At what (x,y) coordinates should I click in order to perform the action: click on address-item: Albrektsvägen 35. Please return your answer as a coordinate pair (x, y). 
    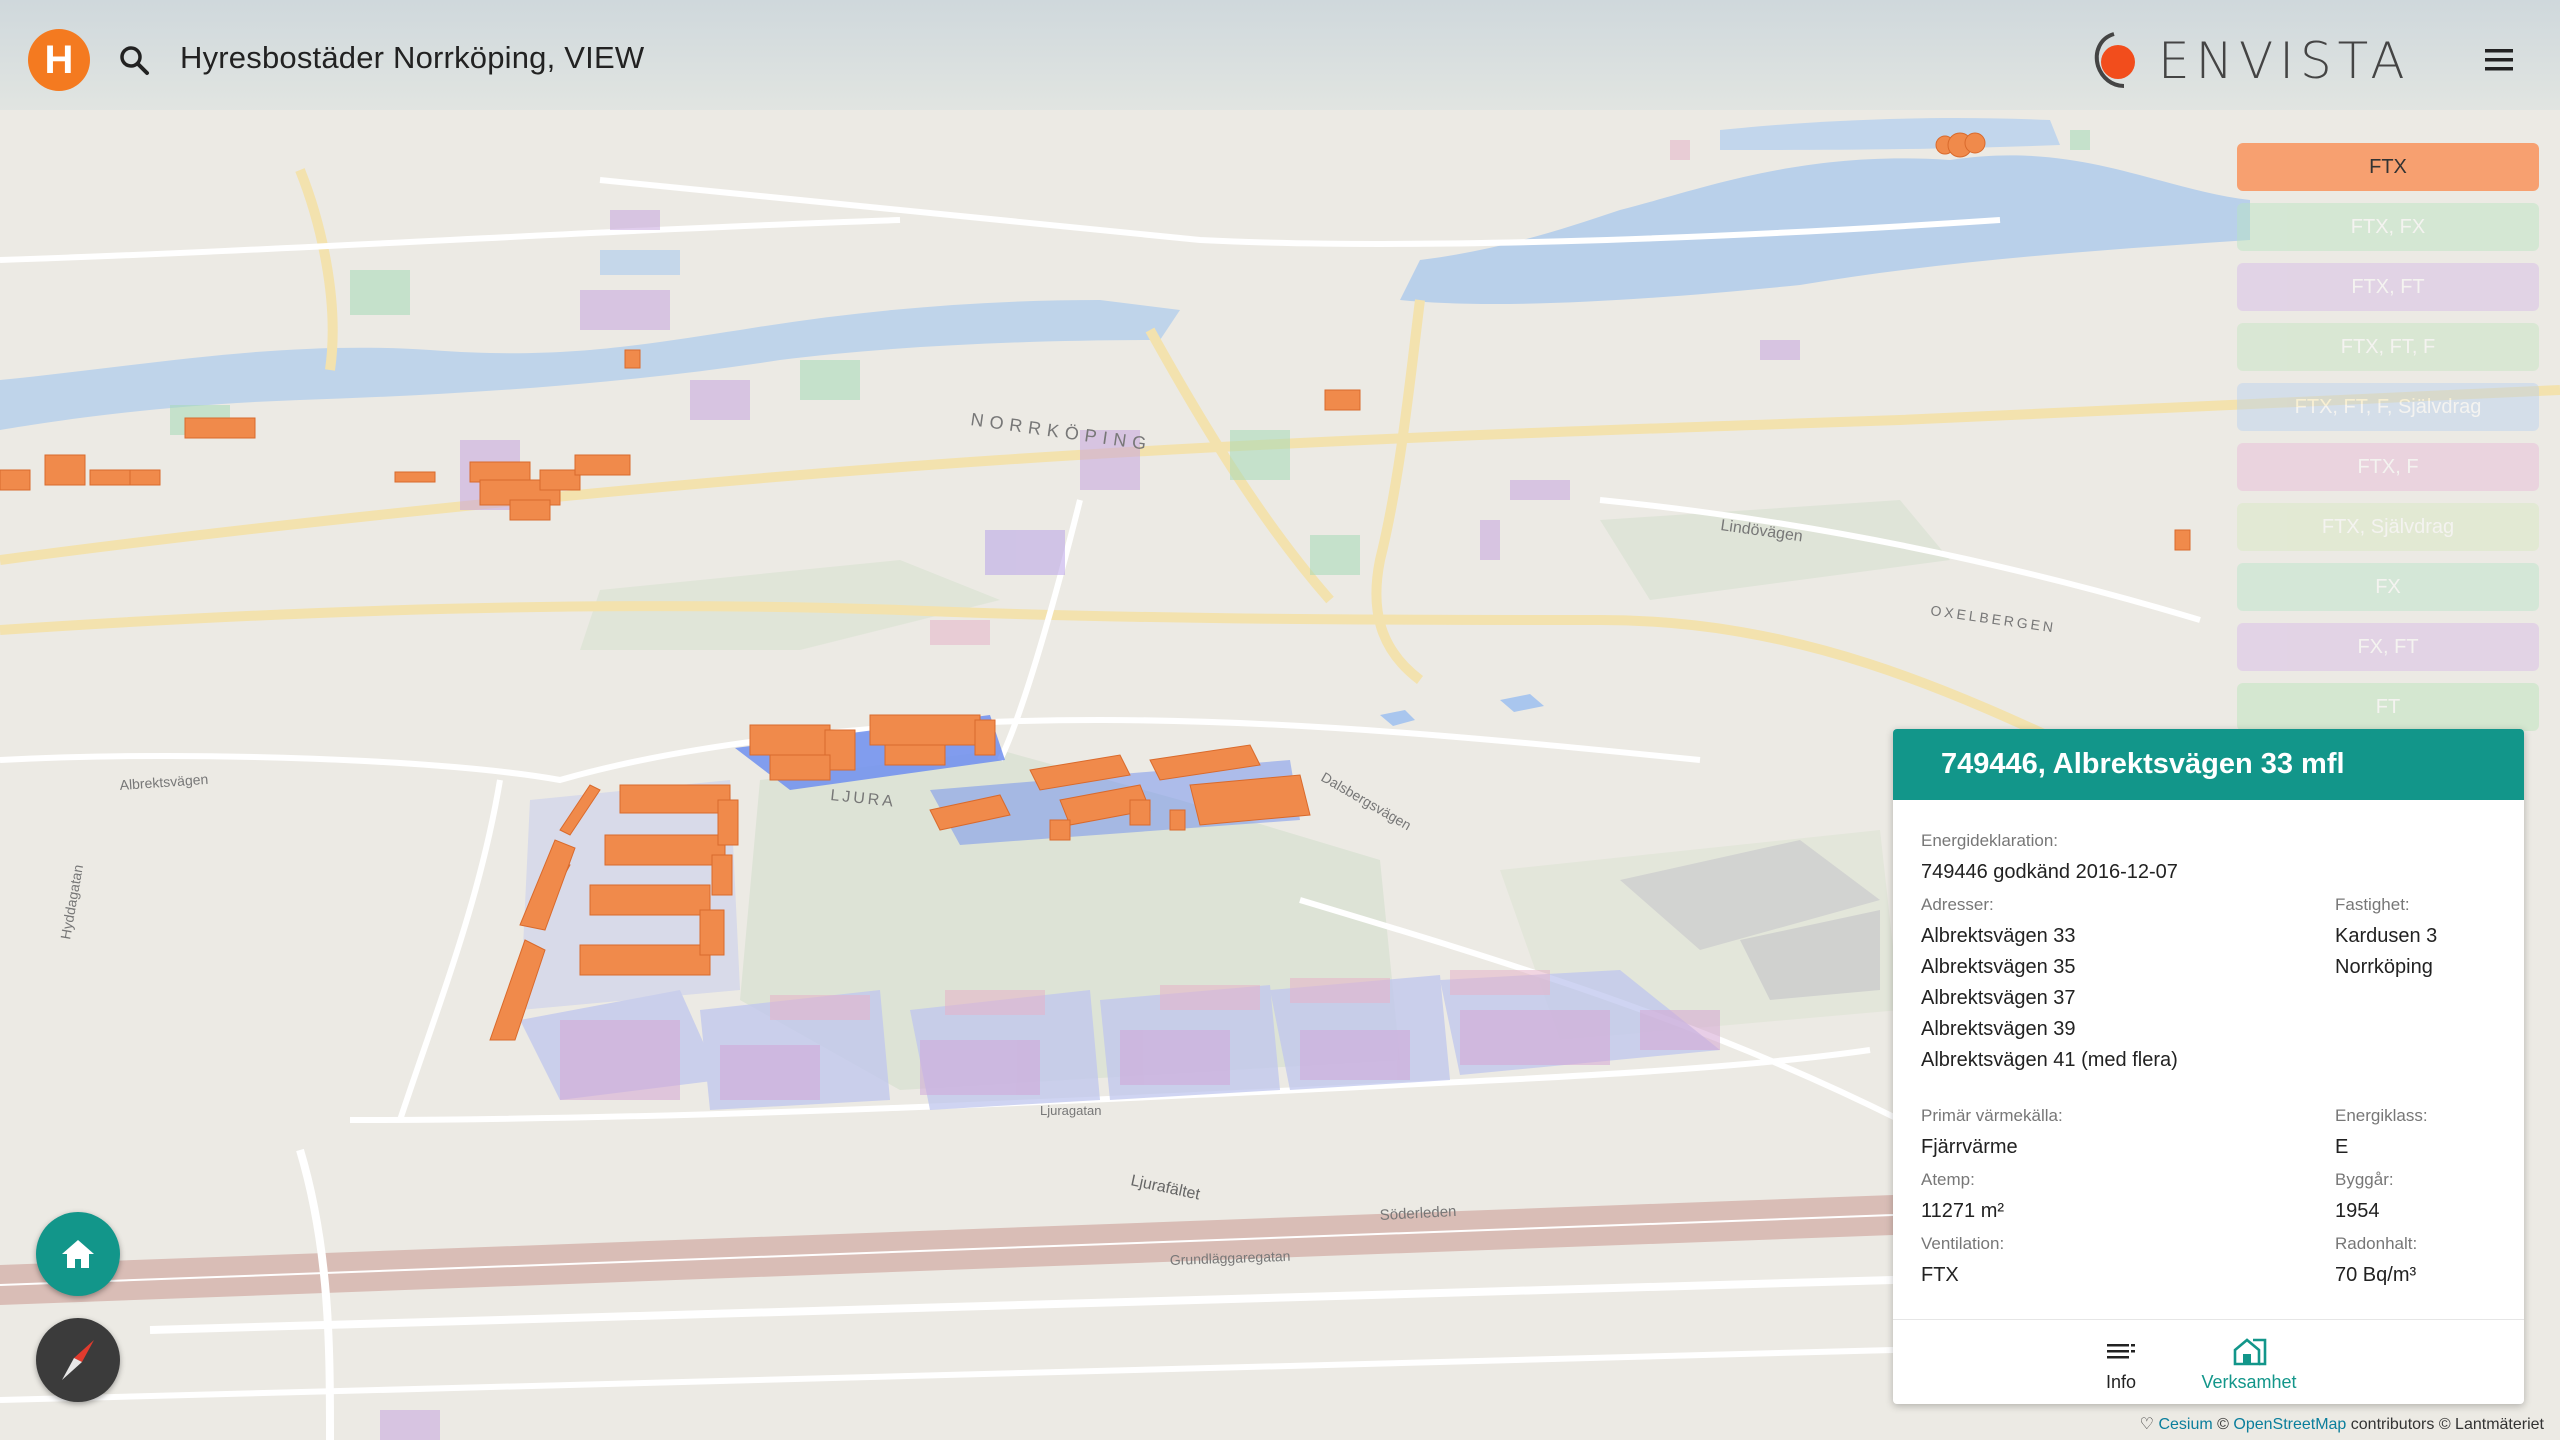
    Looking at the image, I should click on (1998, 967).